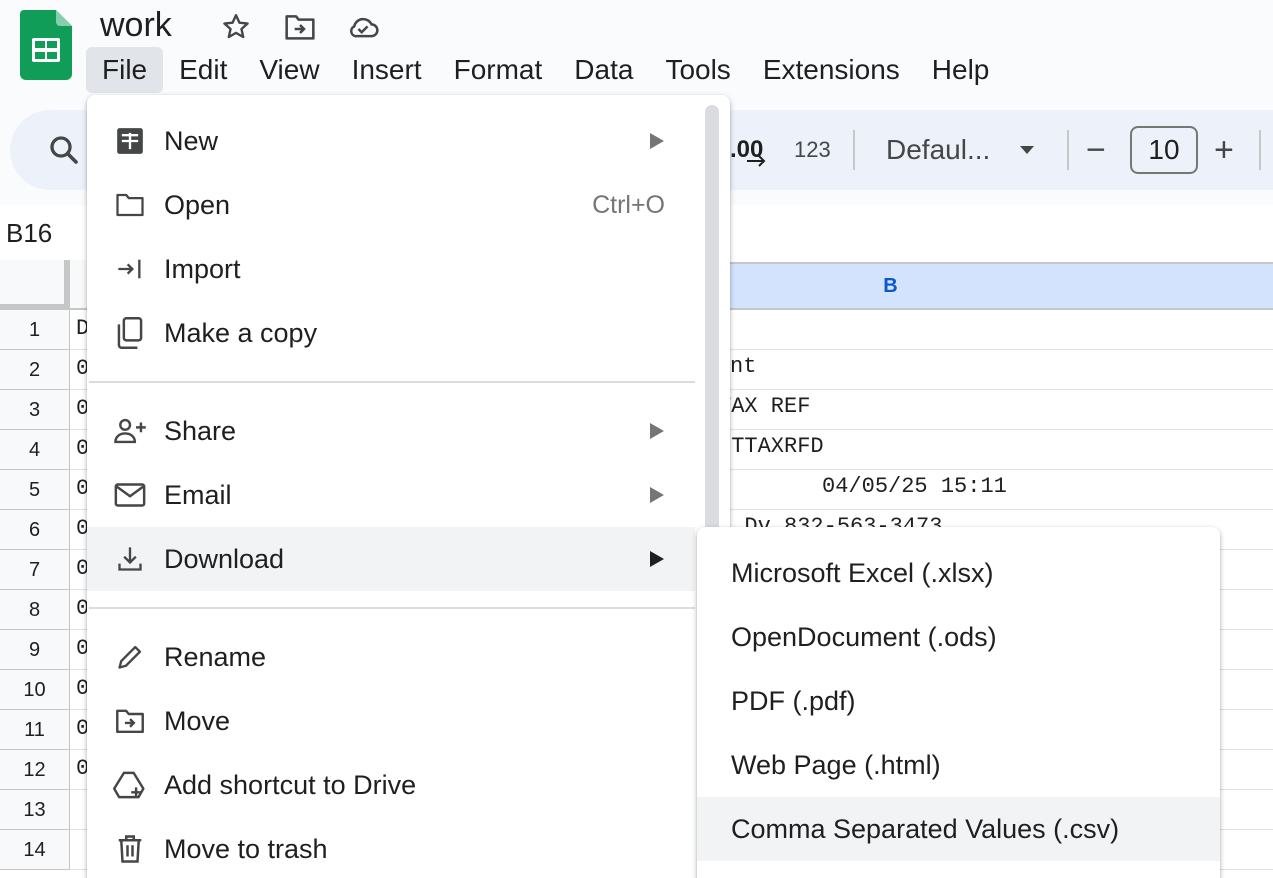 This screenshot has height=878, width=1273. I want to click on file-menu-email-label: Email, so click(198, 495).